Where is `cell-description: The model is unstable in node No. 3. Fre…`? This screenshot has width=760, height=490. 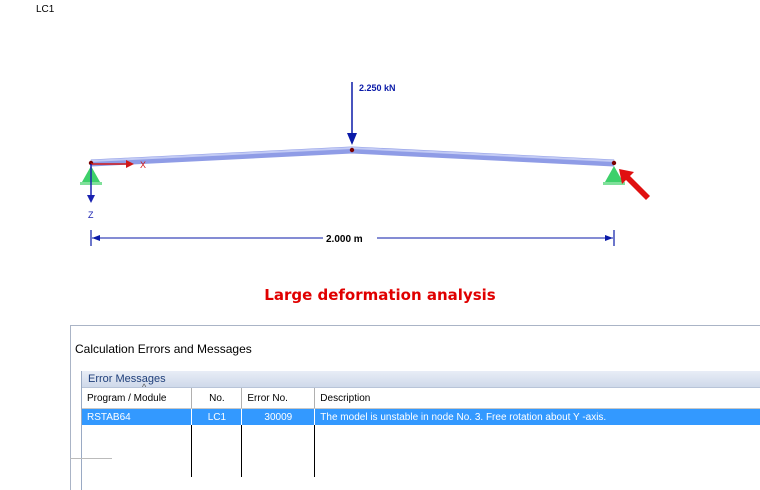
cell-description: The model is unstable in node No. 3. Fre… is located at coordinates (537, 416).